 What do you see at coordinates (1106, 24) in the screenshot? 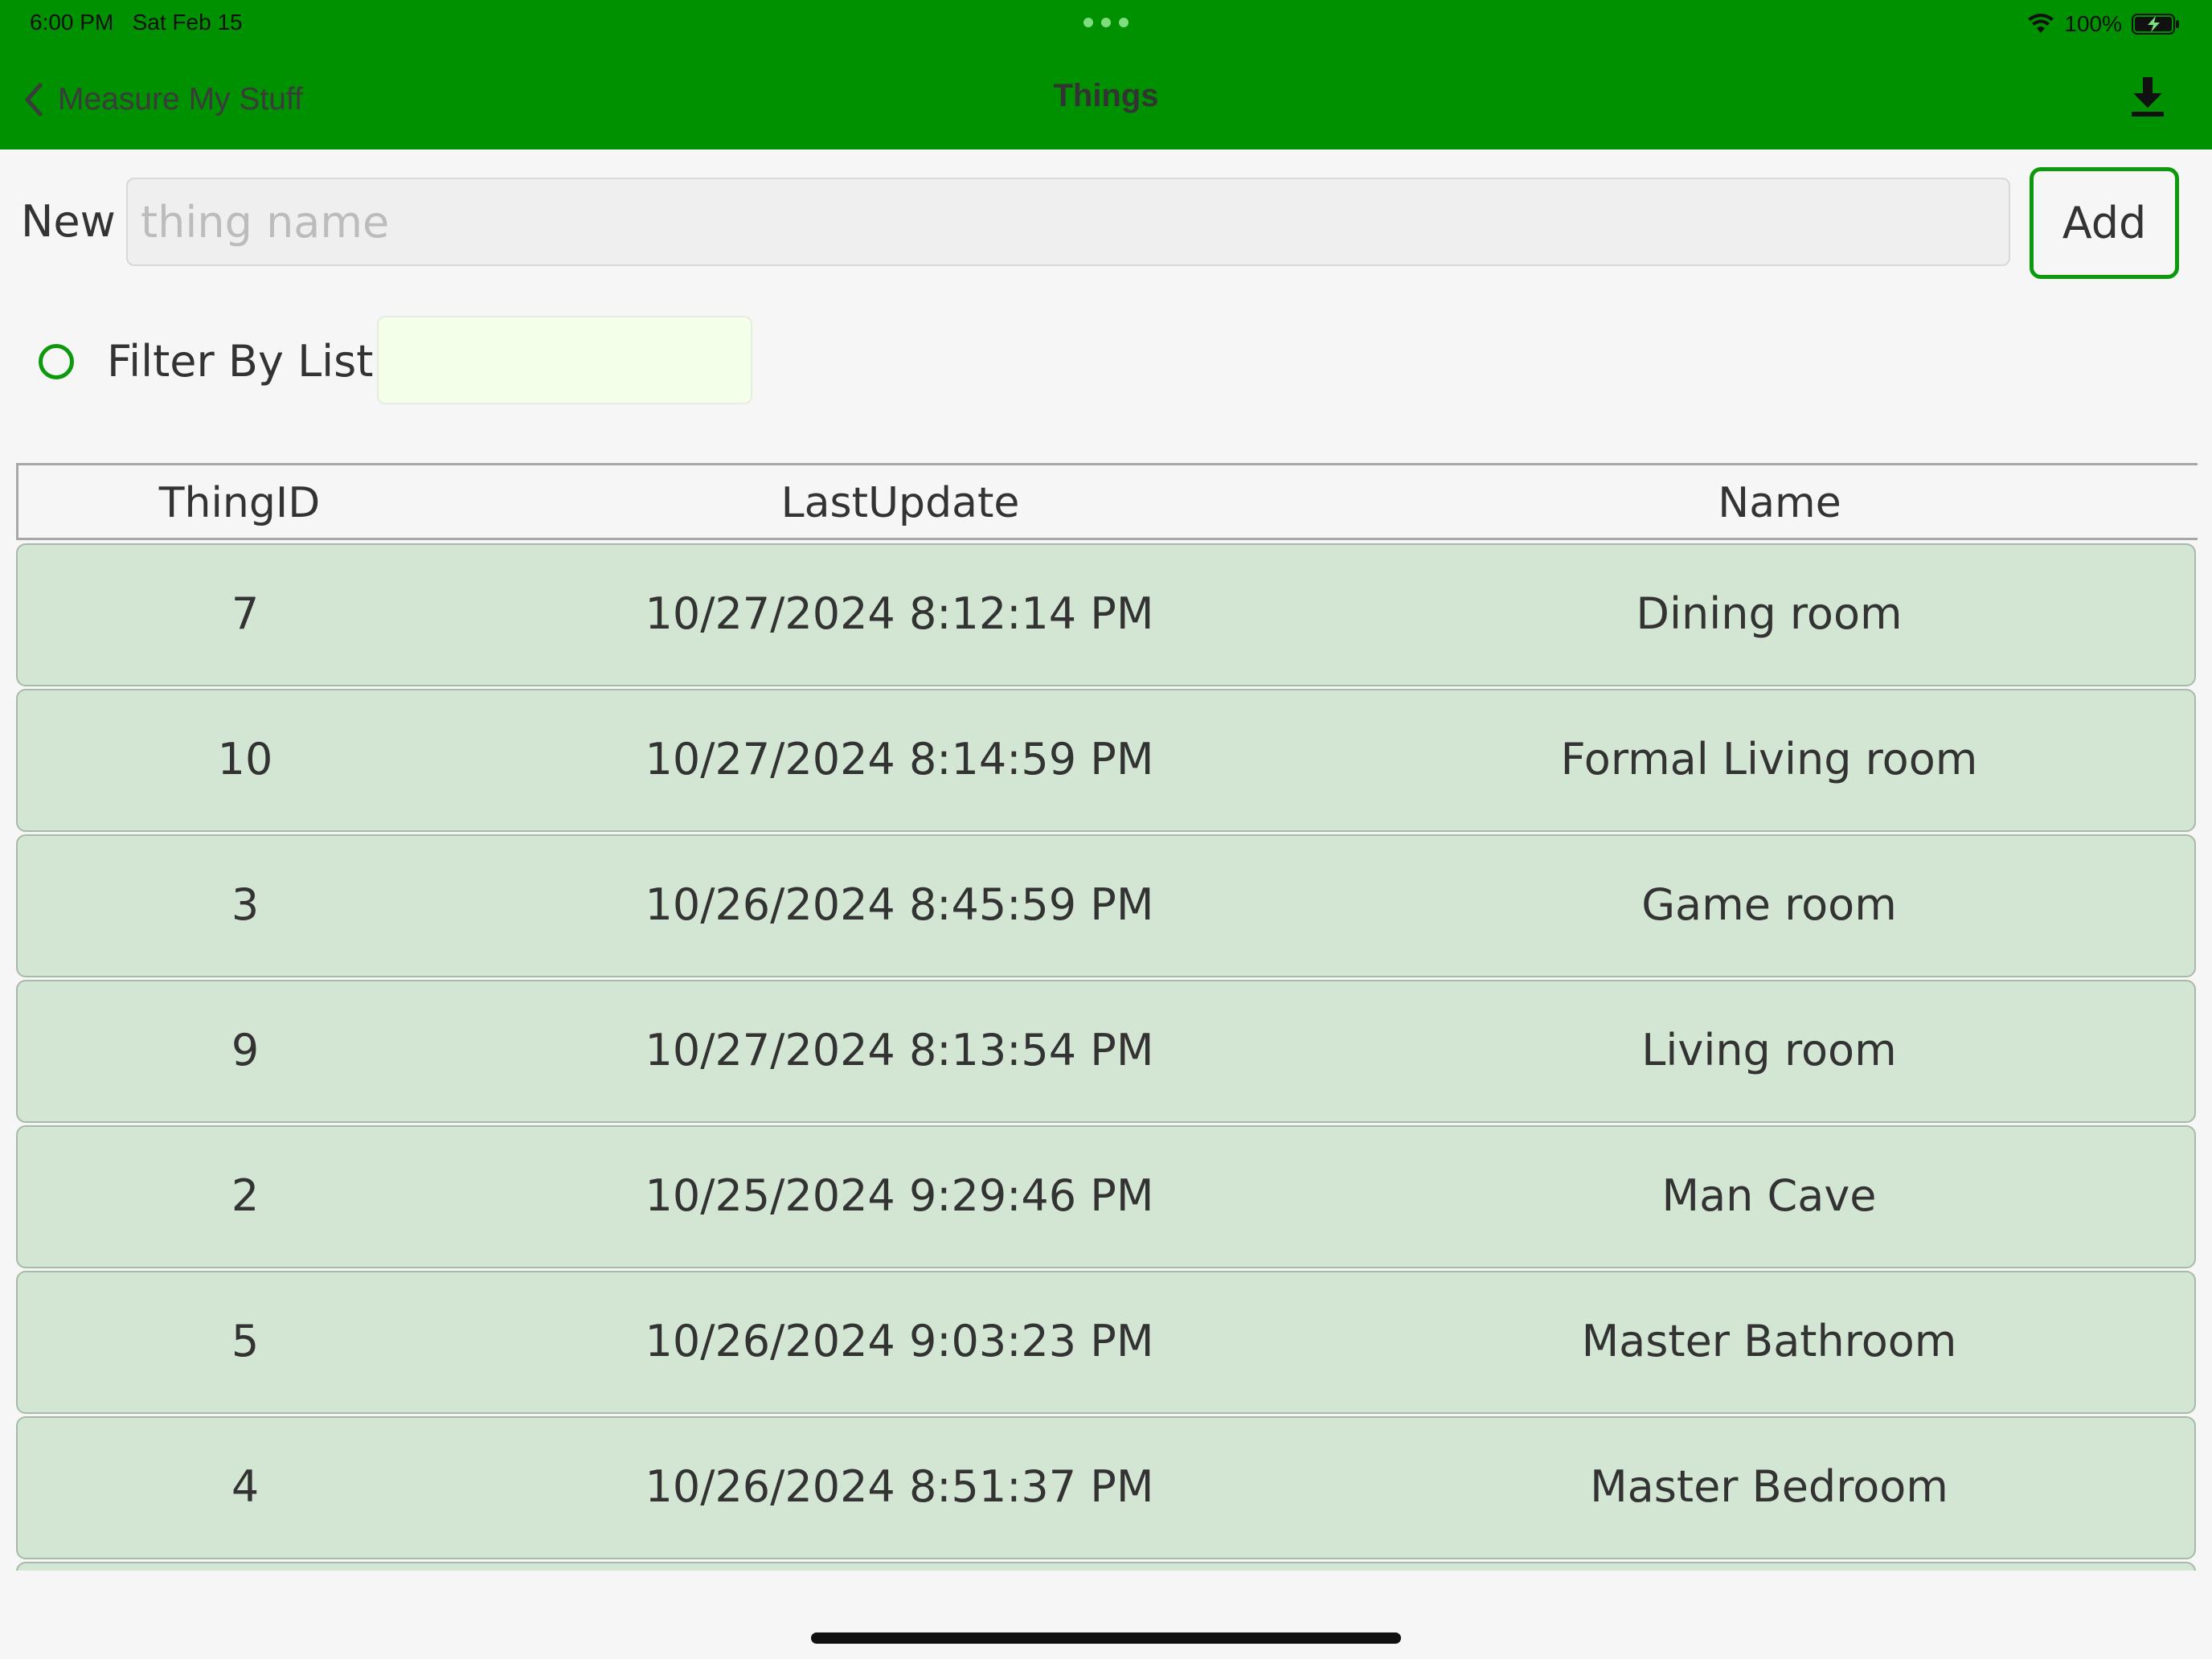
I see `multitasking-dots-icon` at bounding box center [1106, 24].